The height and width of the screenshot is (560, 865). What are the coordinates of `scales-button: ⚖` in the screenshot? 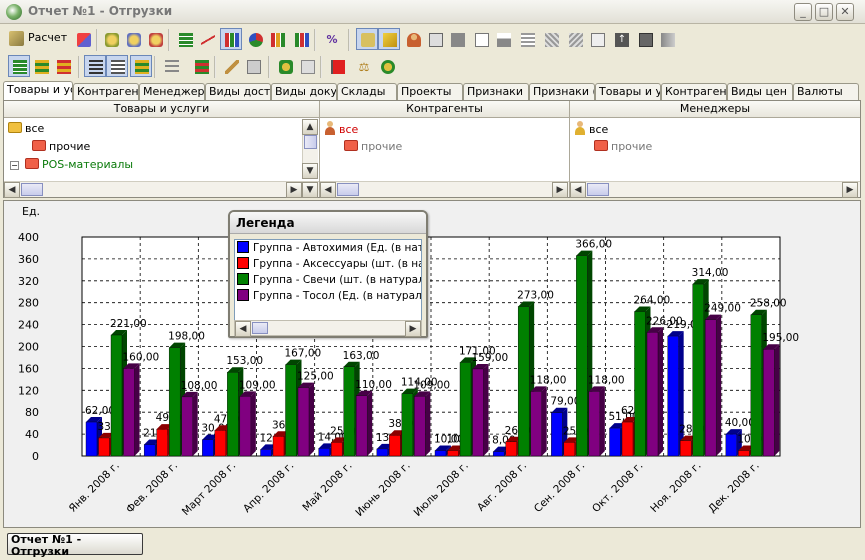 It's located at (363, 66).